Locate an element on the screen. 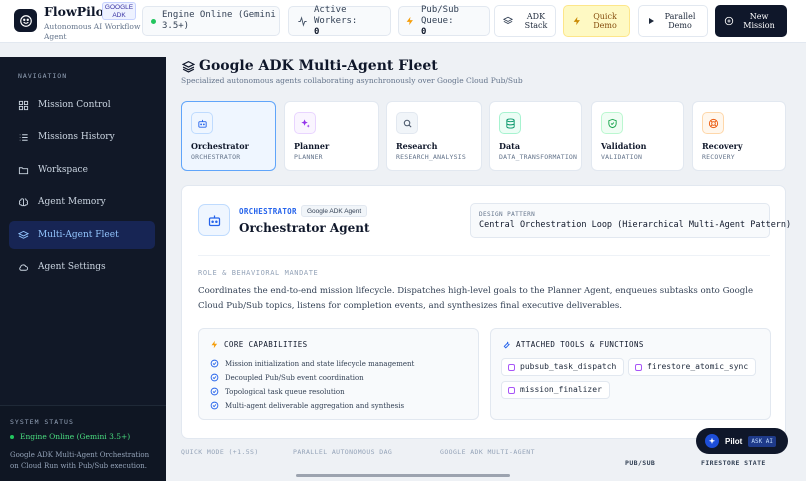  tool-chip: firestore_atomic_sync is located at coordinates (692, 367).